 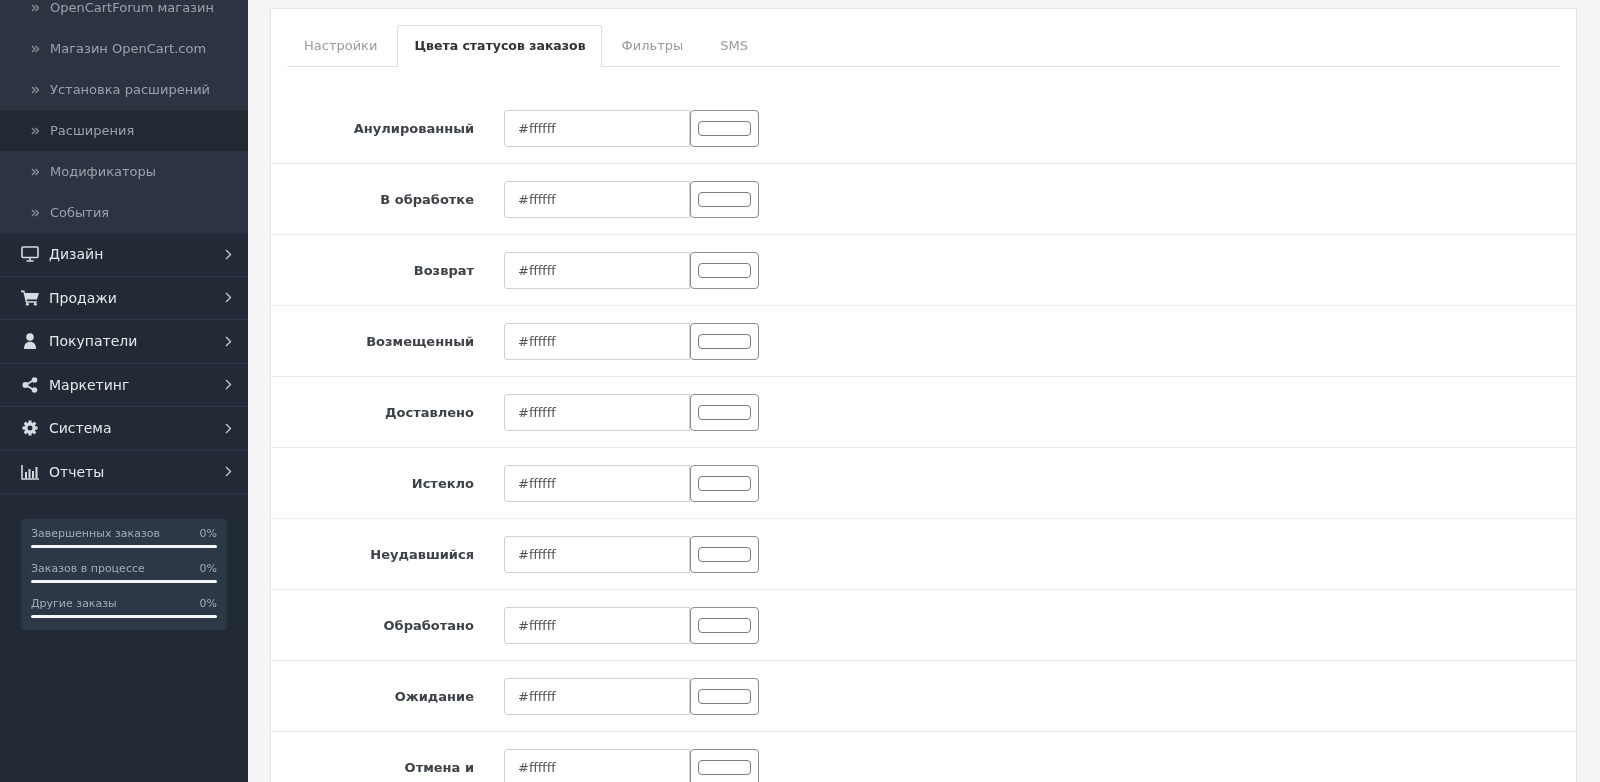 What do you see at coordinates (433, 696) in the screenshot?
I see `field-label: Ожидание` at bounding box center [433, 696].